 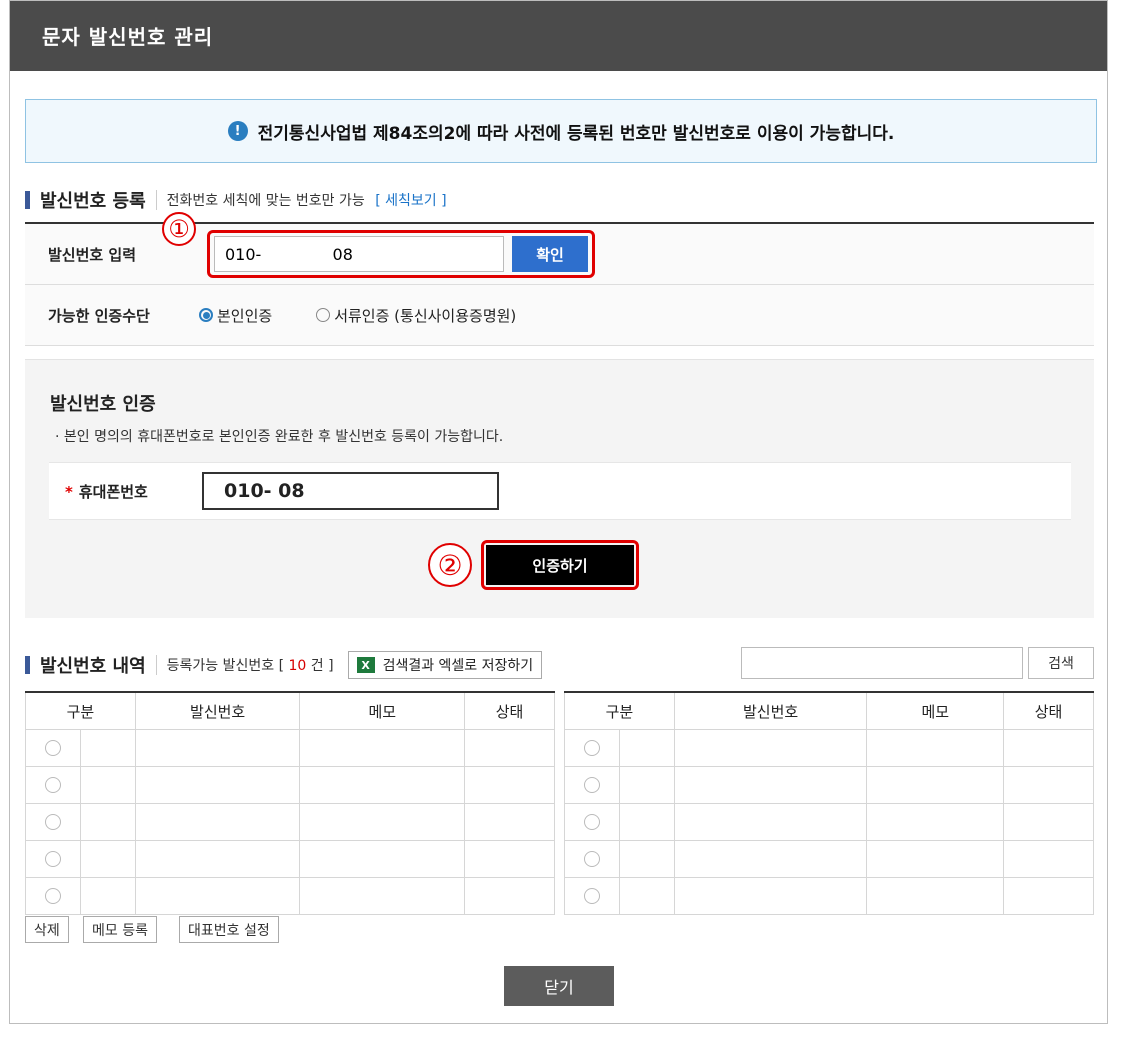 I want to click on number-input-label: 발신번호 입력, so click(x=92, y=254).